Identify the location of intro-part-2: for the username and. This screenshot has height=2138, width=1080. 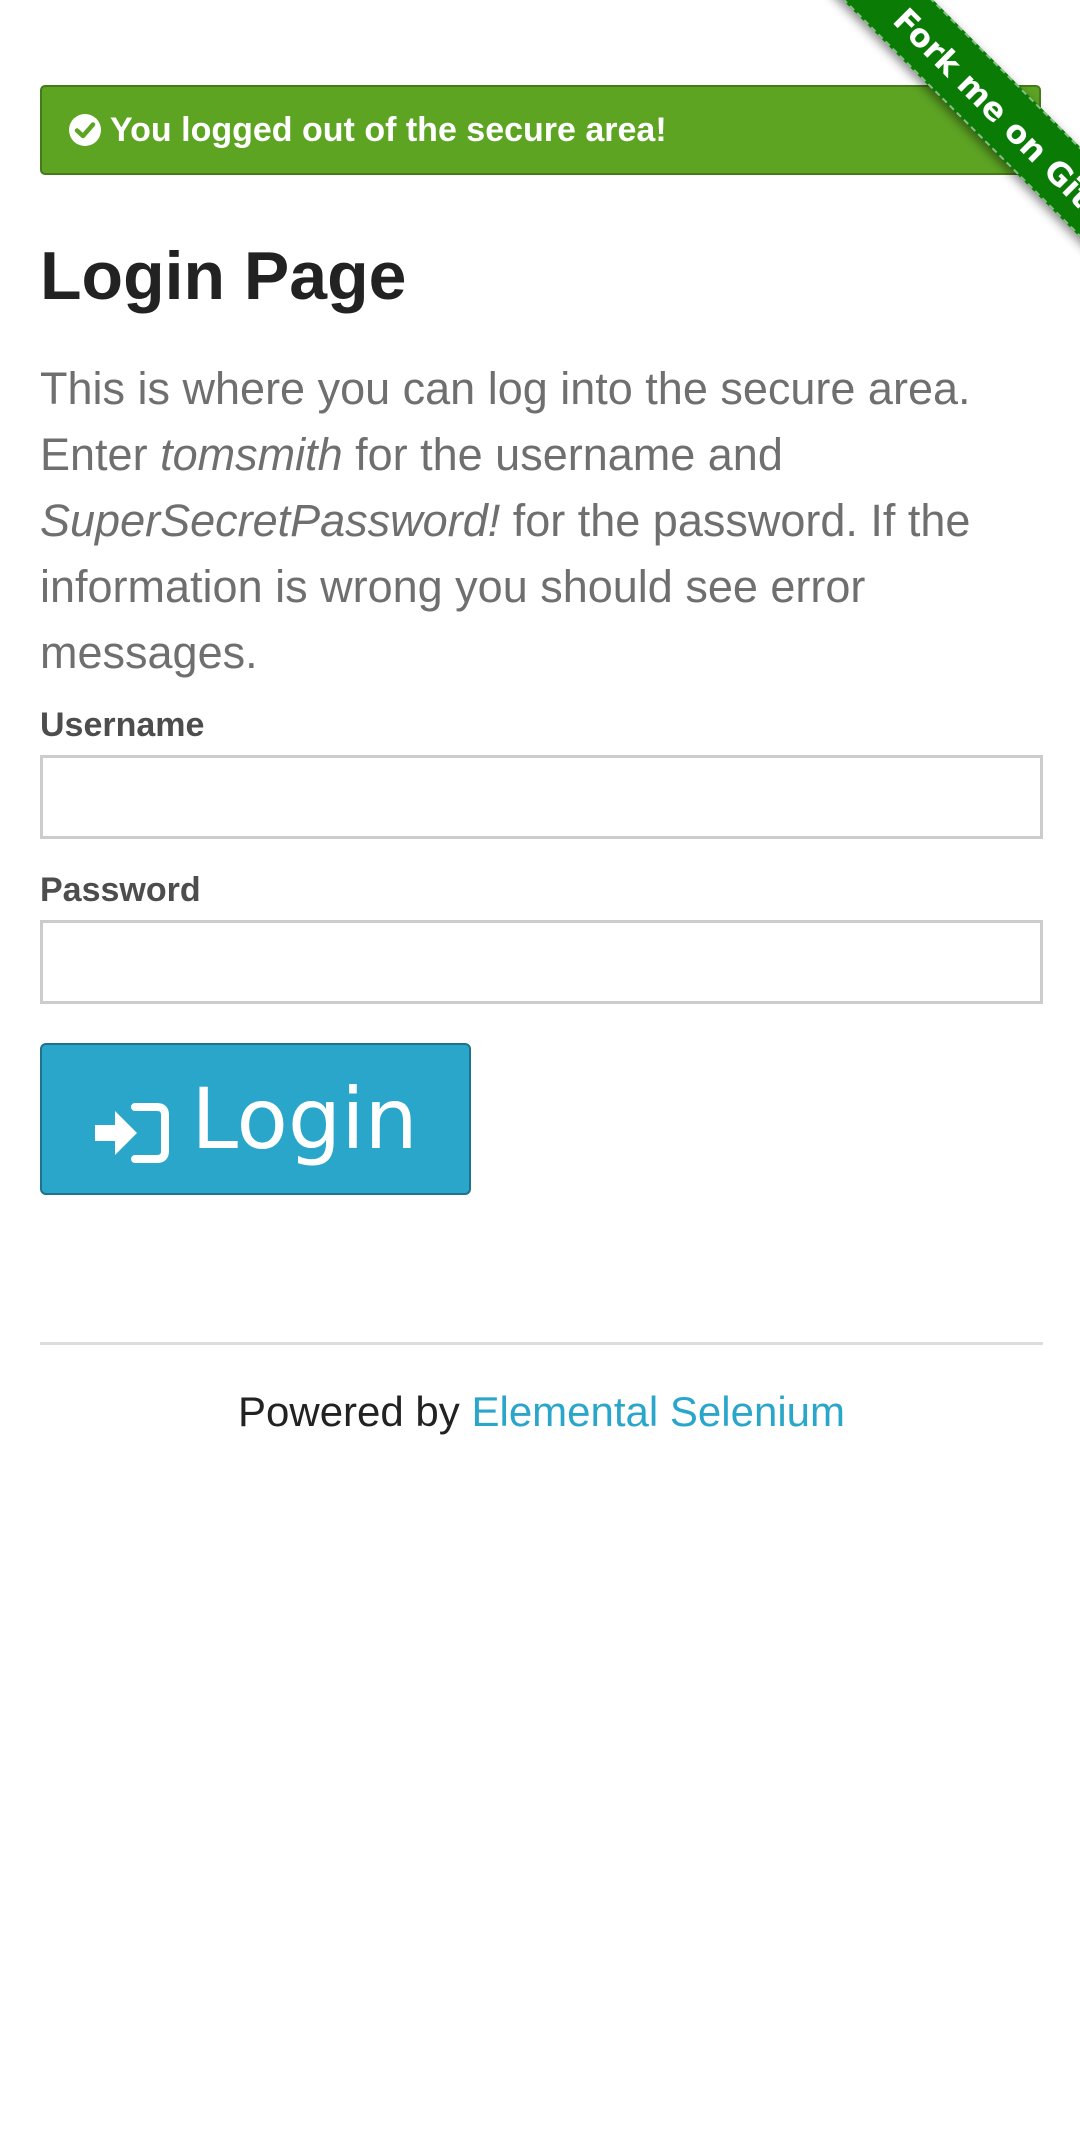
(562, 454).